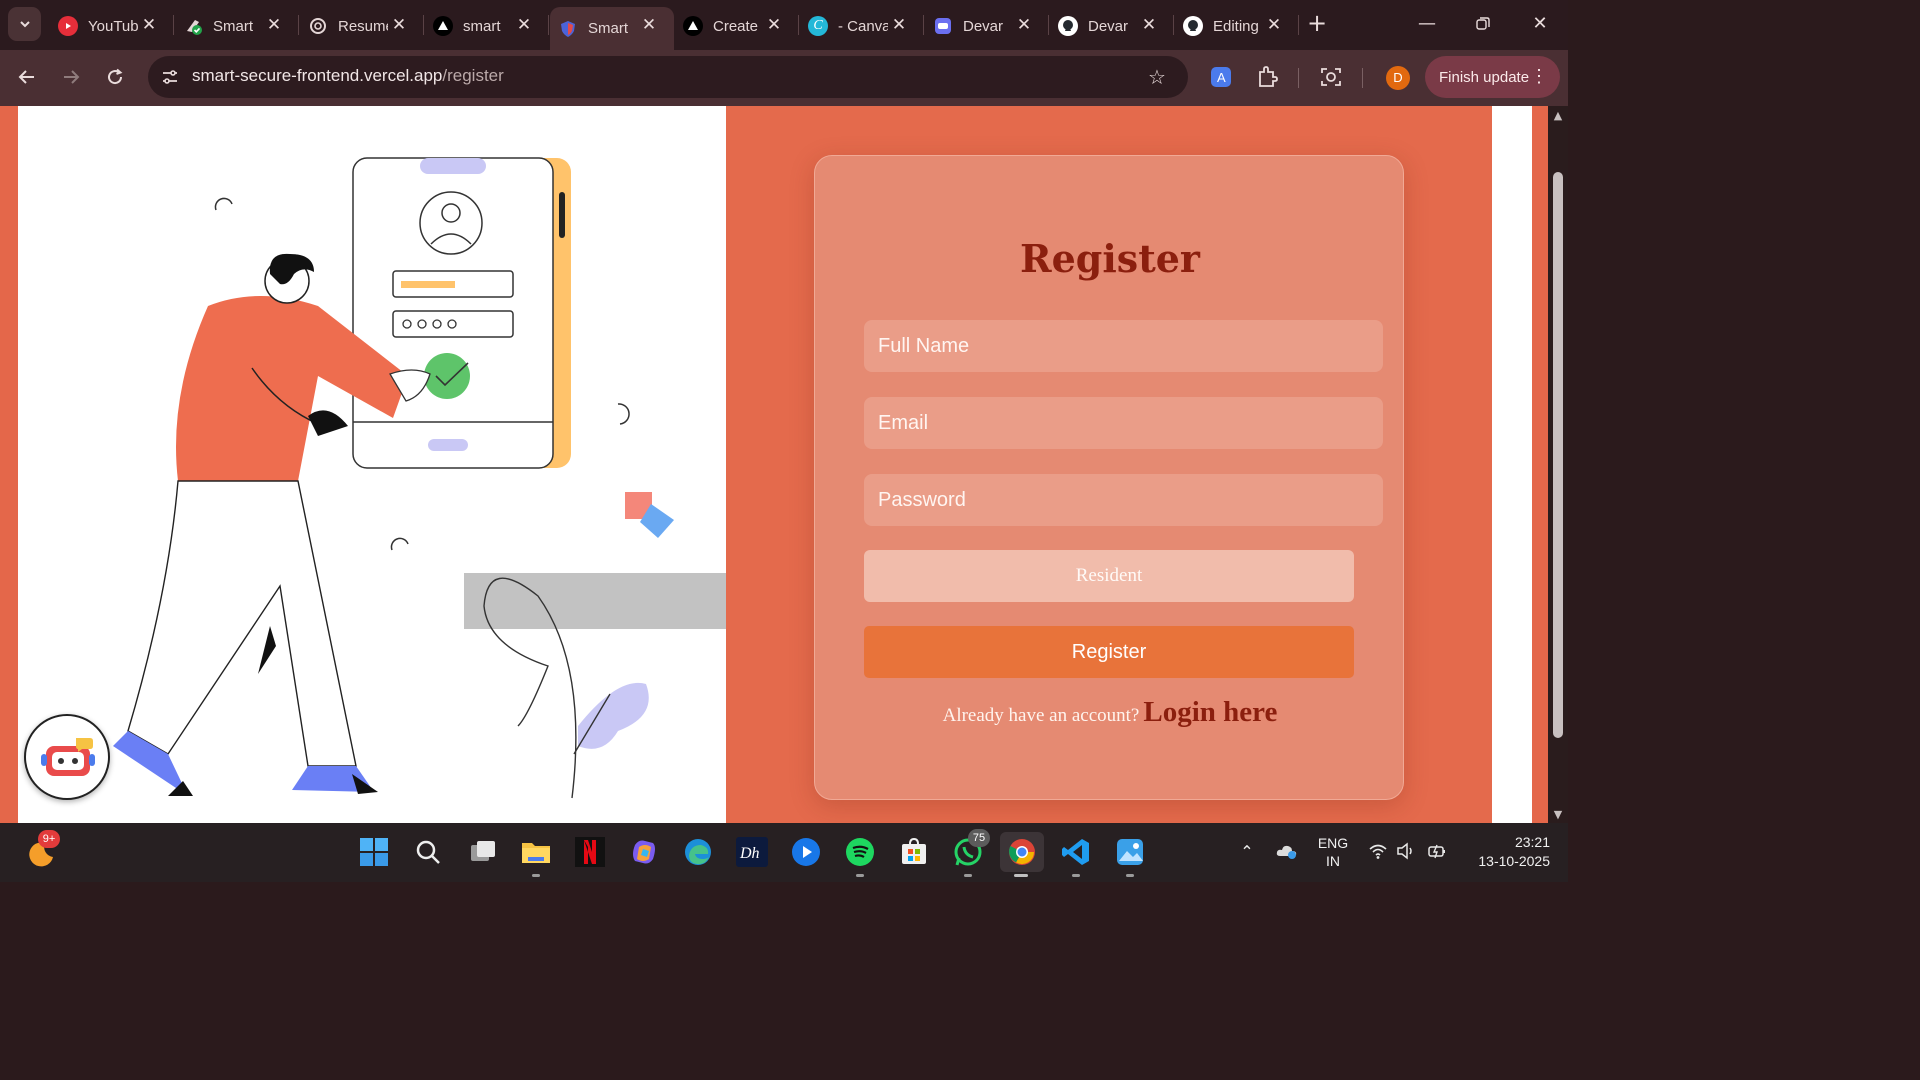  Describe the element at coordinates (1112, 26) in the screenshot. I see `tab-devar-github: Devar ✕` at that location.